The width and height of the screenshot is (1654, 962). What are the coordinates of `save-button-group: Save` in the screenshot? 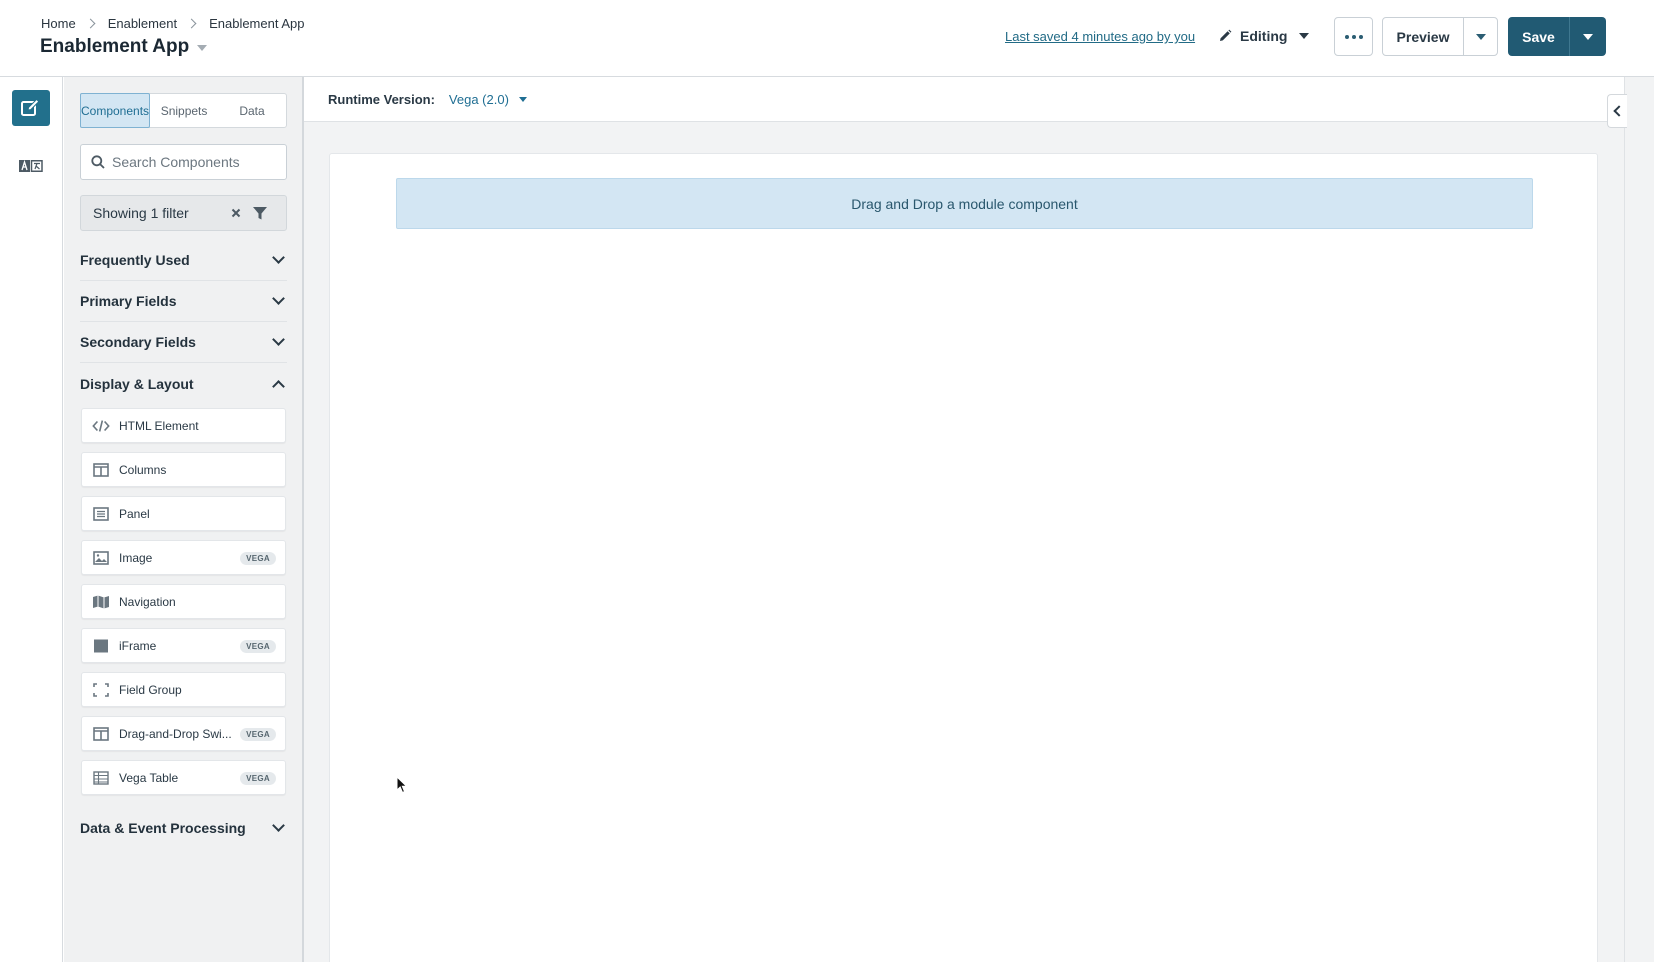 It's located at (1557, 36).